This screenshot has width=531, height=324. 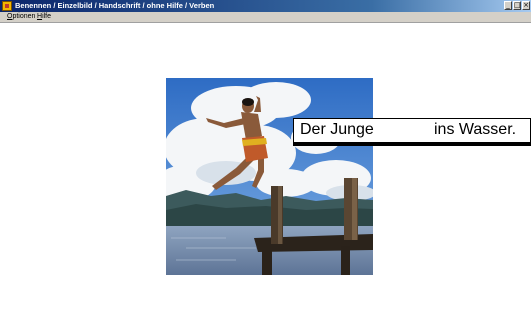 What do you see at coordinates (412, 130) in the screenshot?
I see `sentence-answer-box: Der Junge ins Wasser.` at bounding box center [412, 130].